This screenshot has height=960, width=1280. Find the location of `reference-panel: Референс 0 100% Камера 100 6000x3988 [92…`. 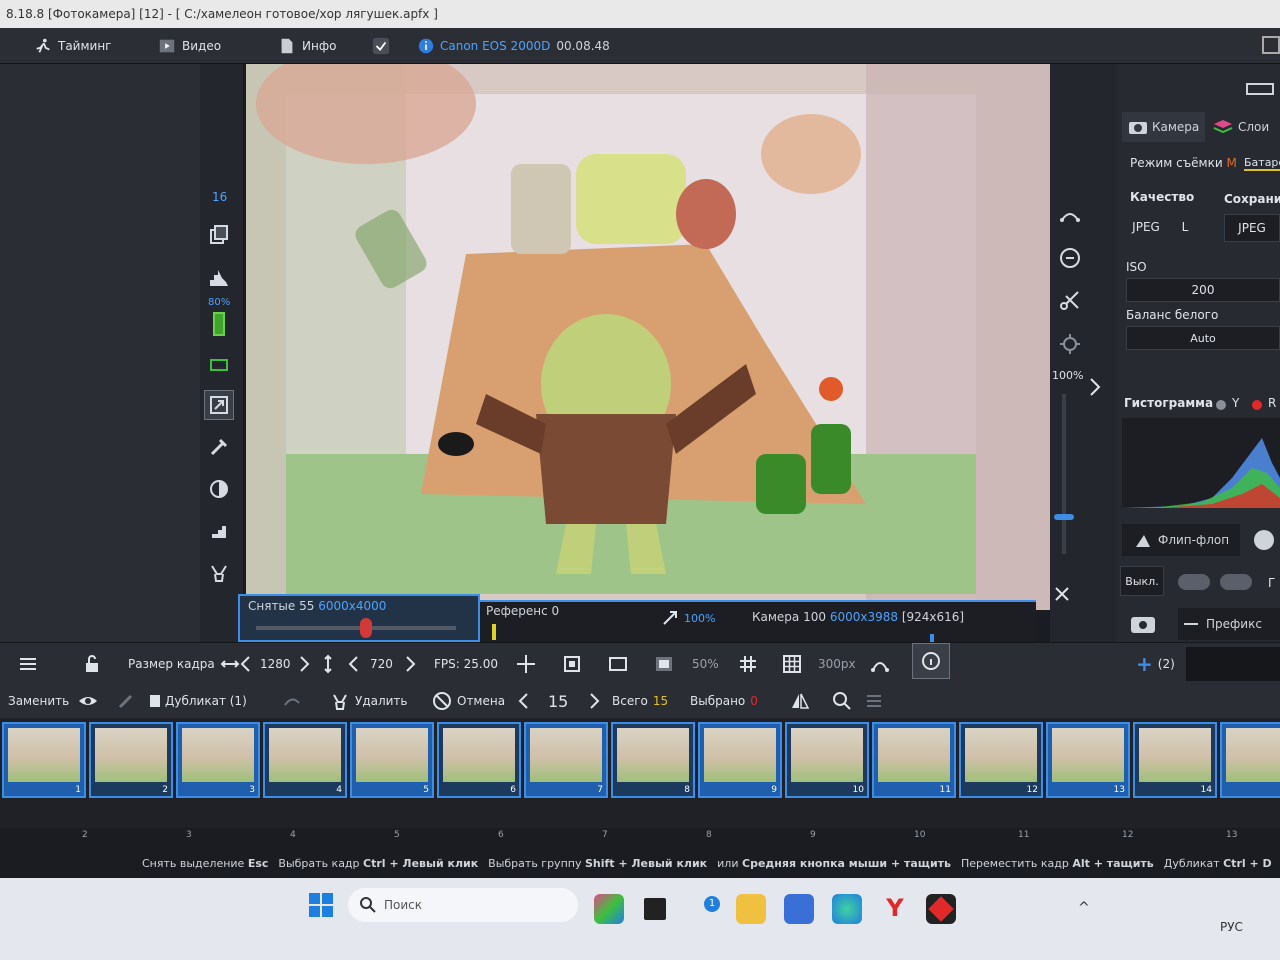

reference-panel: Референс 0 100% Камера 100 6000x3988 [92… is located at coordinates (758, 626).